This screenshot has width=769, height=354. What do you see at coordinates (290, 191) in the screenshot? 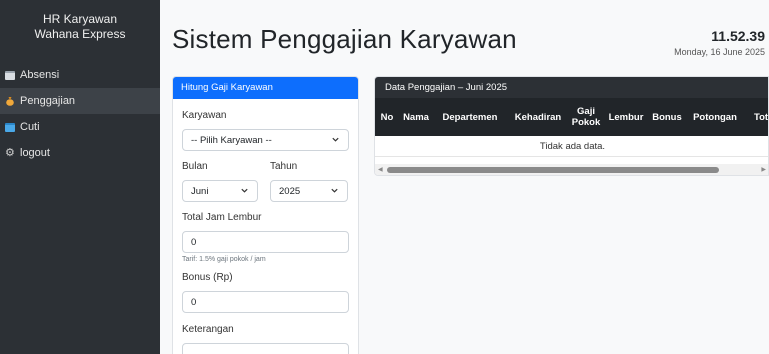
I see `tahun-select-value: 2025` at bounding box center [290, 191].